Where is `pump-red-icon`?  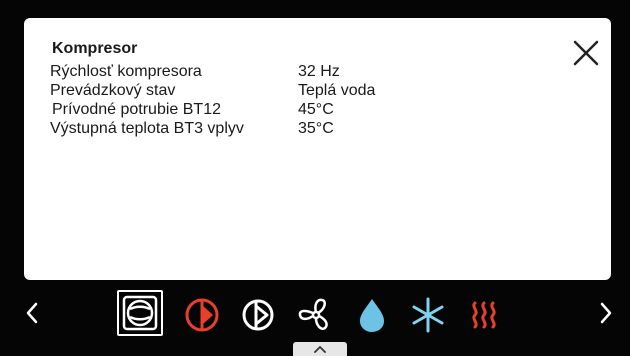 pump-red-icon is located at coordinates (202, 315).